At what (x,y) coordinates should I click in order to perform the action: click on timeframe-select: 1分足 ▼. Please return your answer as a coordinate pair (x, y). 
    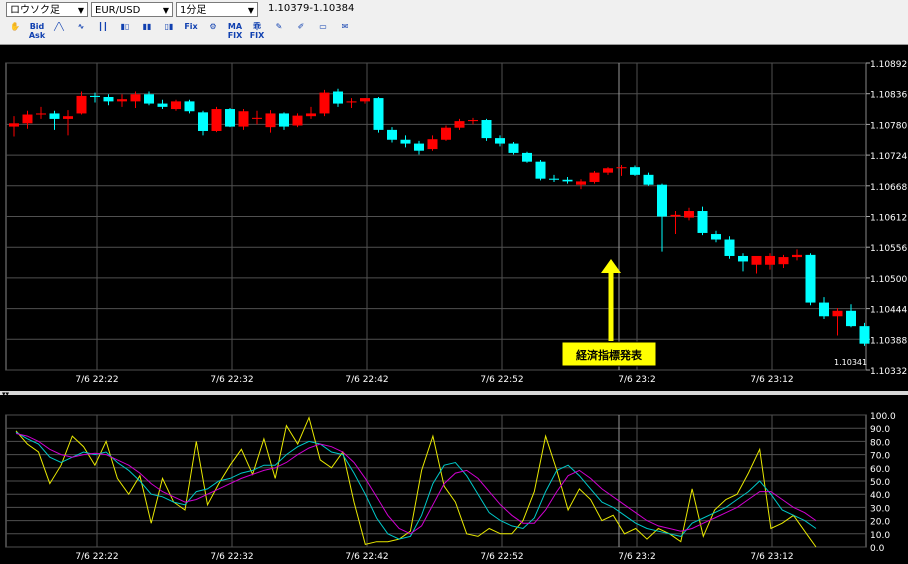
    Looking at the image, I should click on (217, 9).